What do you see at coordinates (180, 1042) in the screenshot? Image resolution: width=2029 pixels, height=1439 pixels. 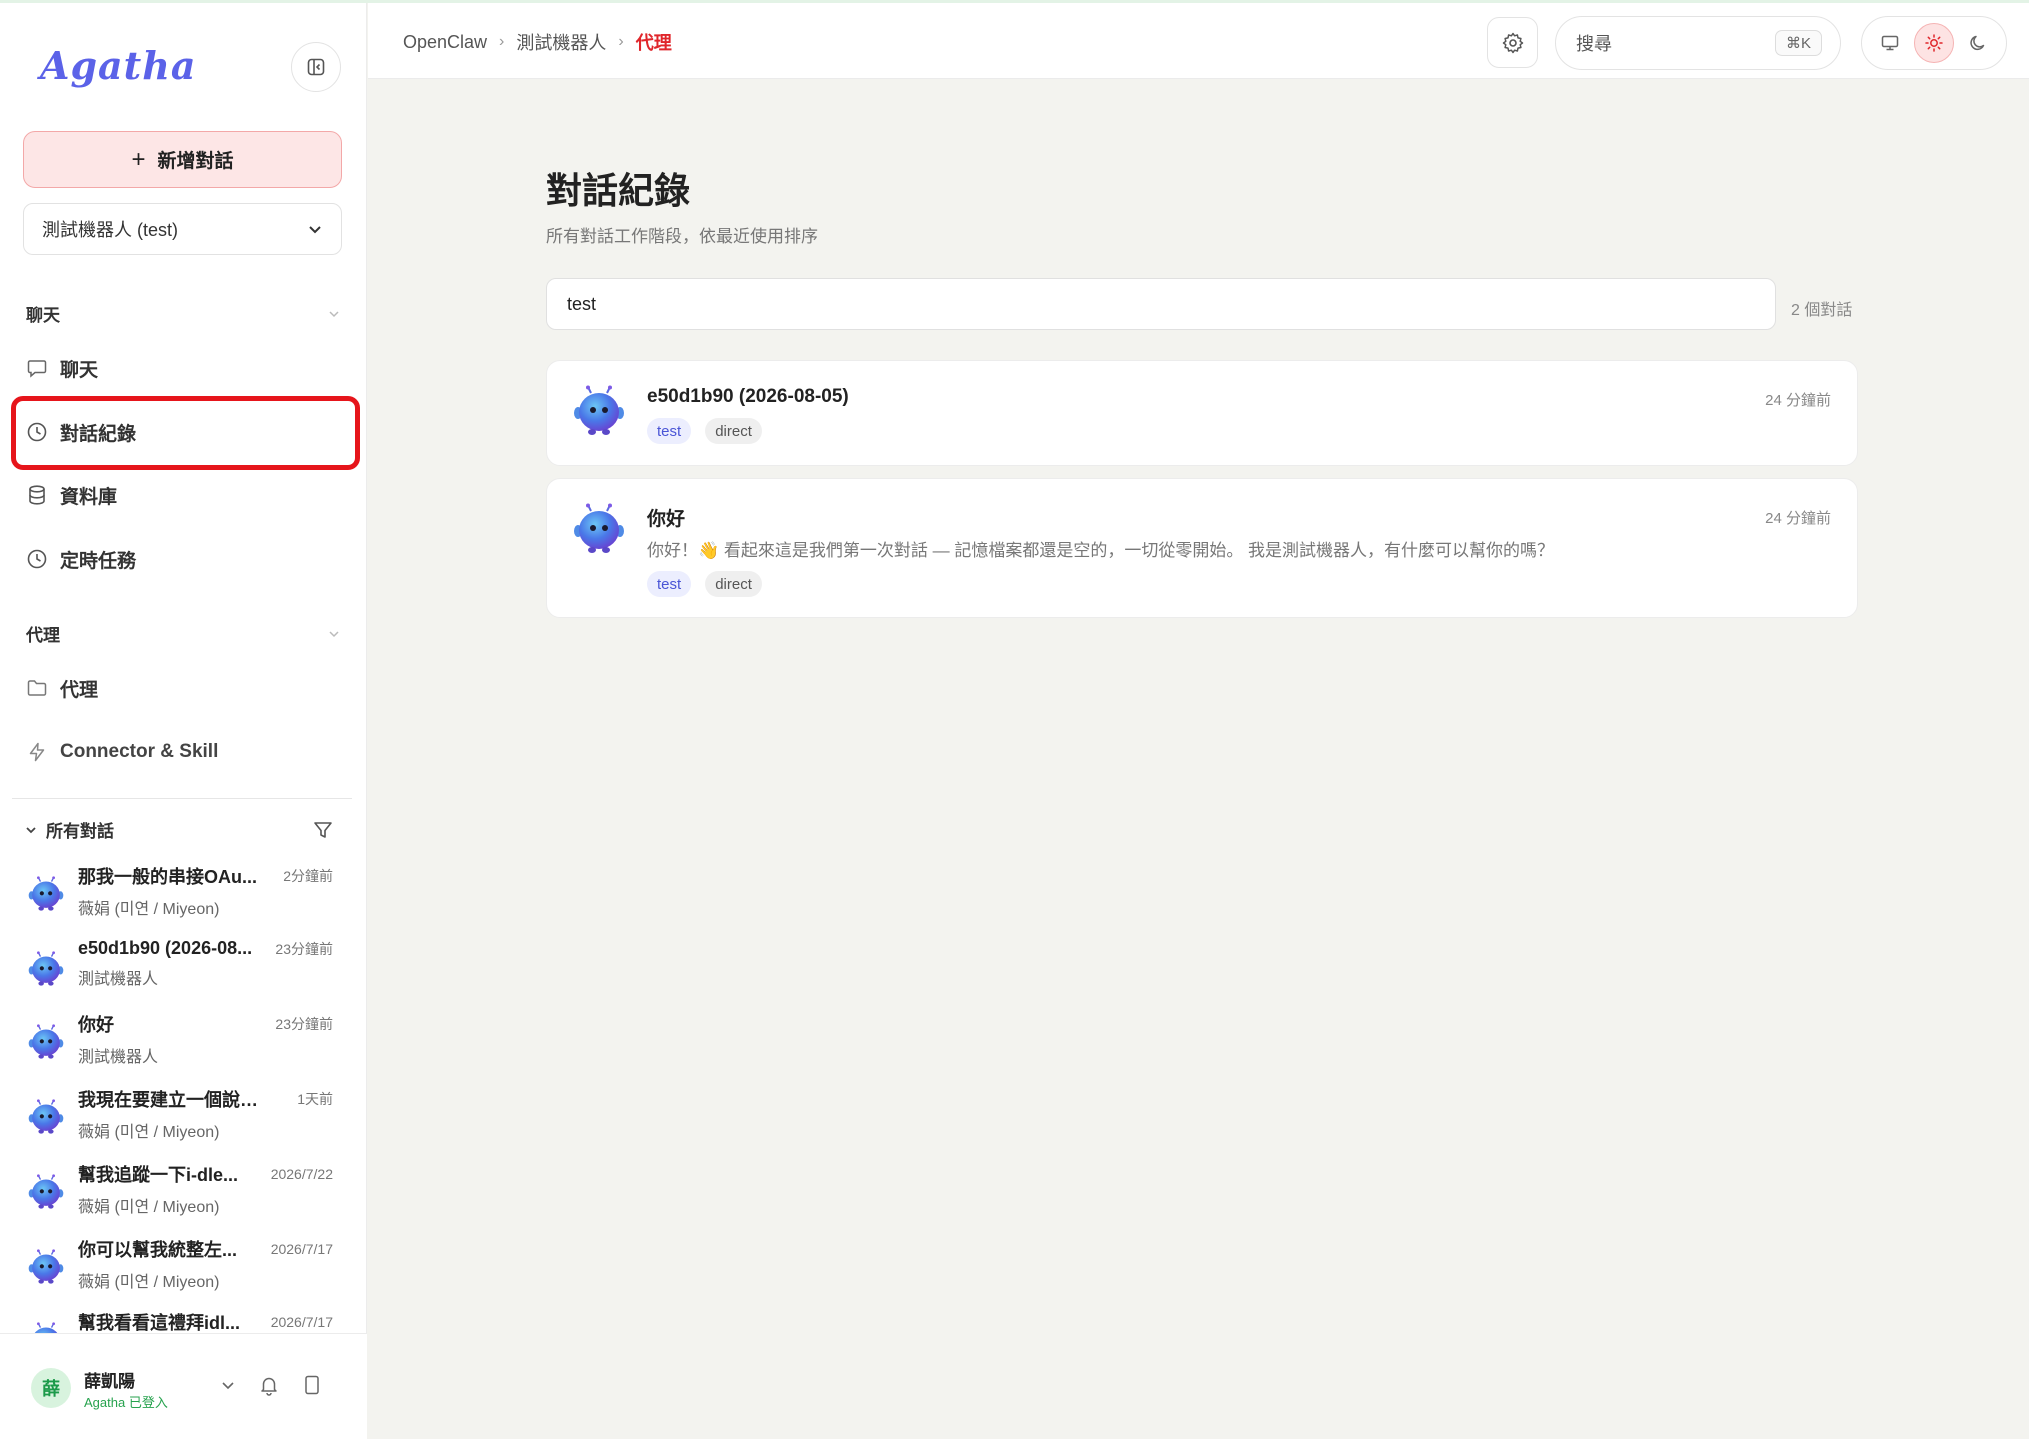 I see `conversation-item: 你好 23分鐘前 測試機器人` at bounding box center [180, 1042].